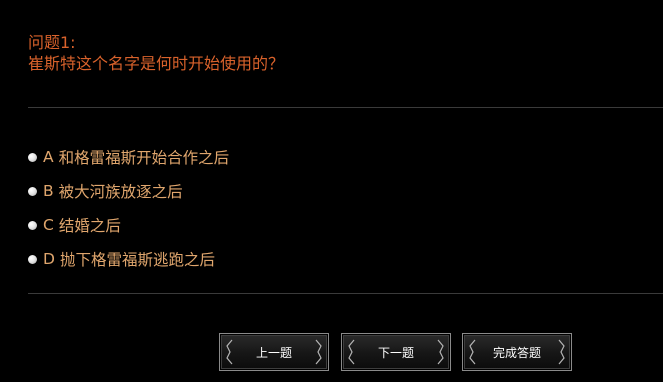 The image size is (663, 382). I want to click on option-b: B 被大河族放逐之后, so click(328, 191).